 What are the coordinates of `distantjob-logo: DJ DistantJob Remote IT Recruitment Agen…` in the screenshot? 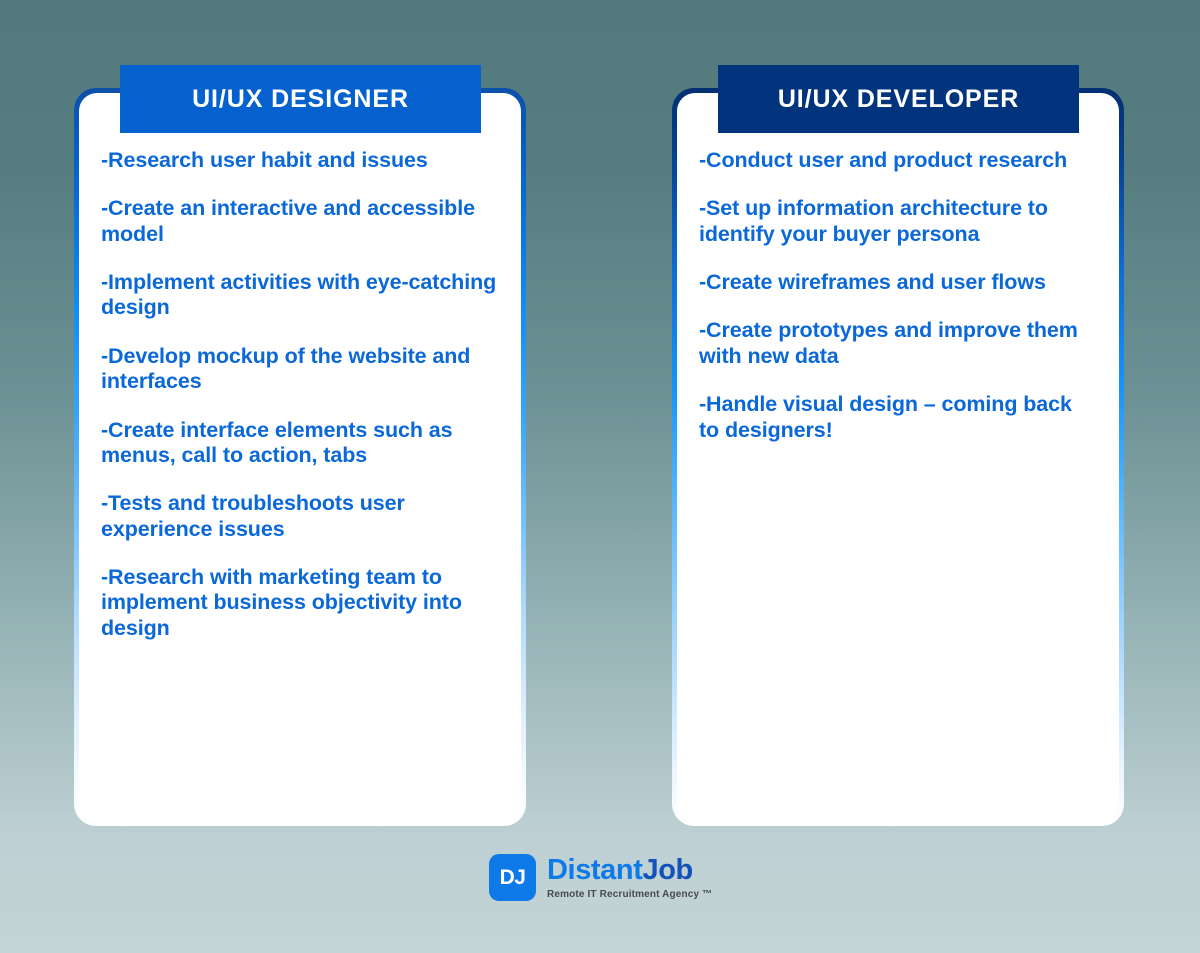 It's located at (600, 877).